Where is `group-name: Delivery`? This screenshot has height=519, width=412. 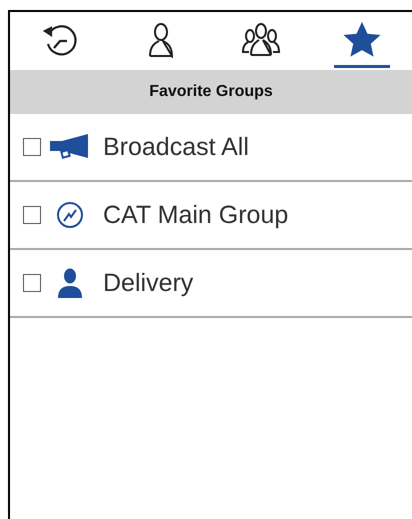
group-name: Delivery is located at coordinates (148, 283).